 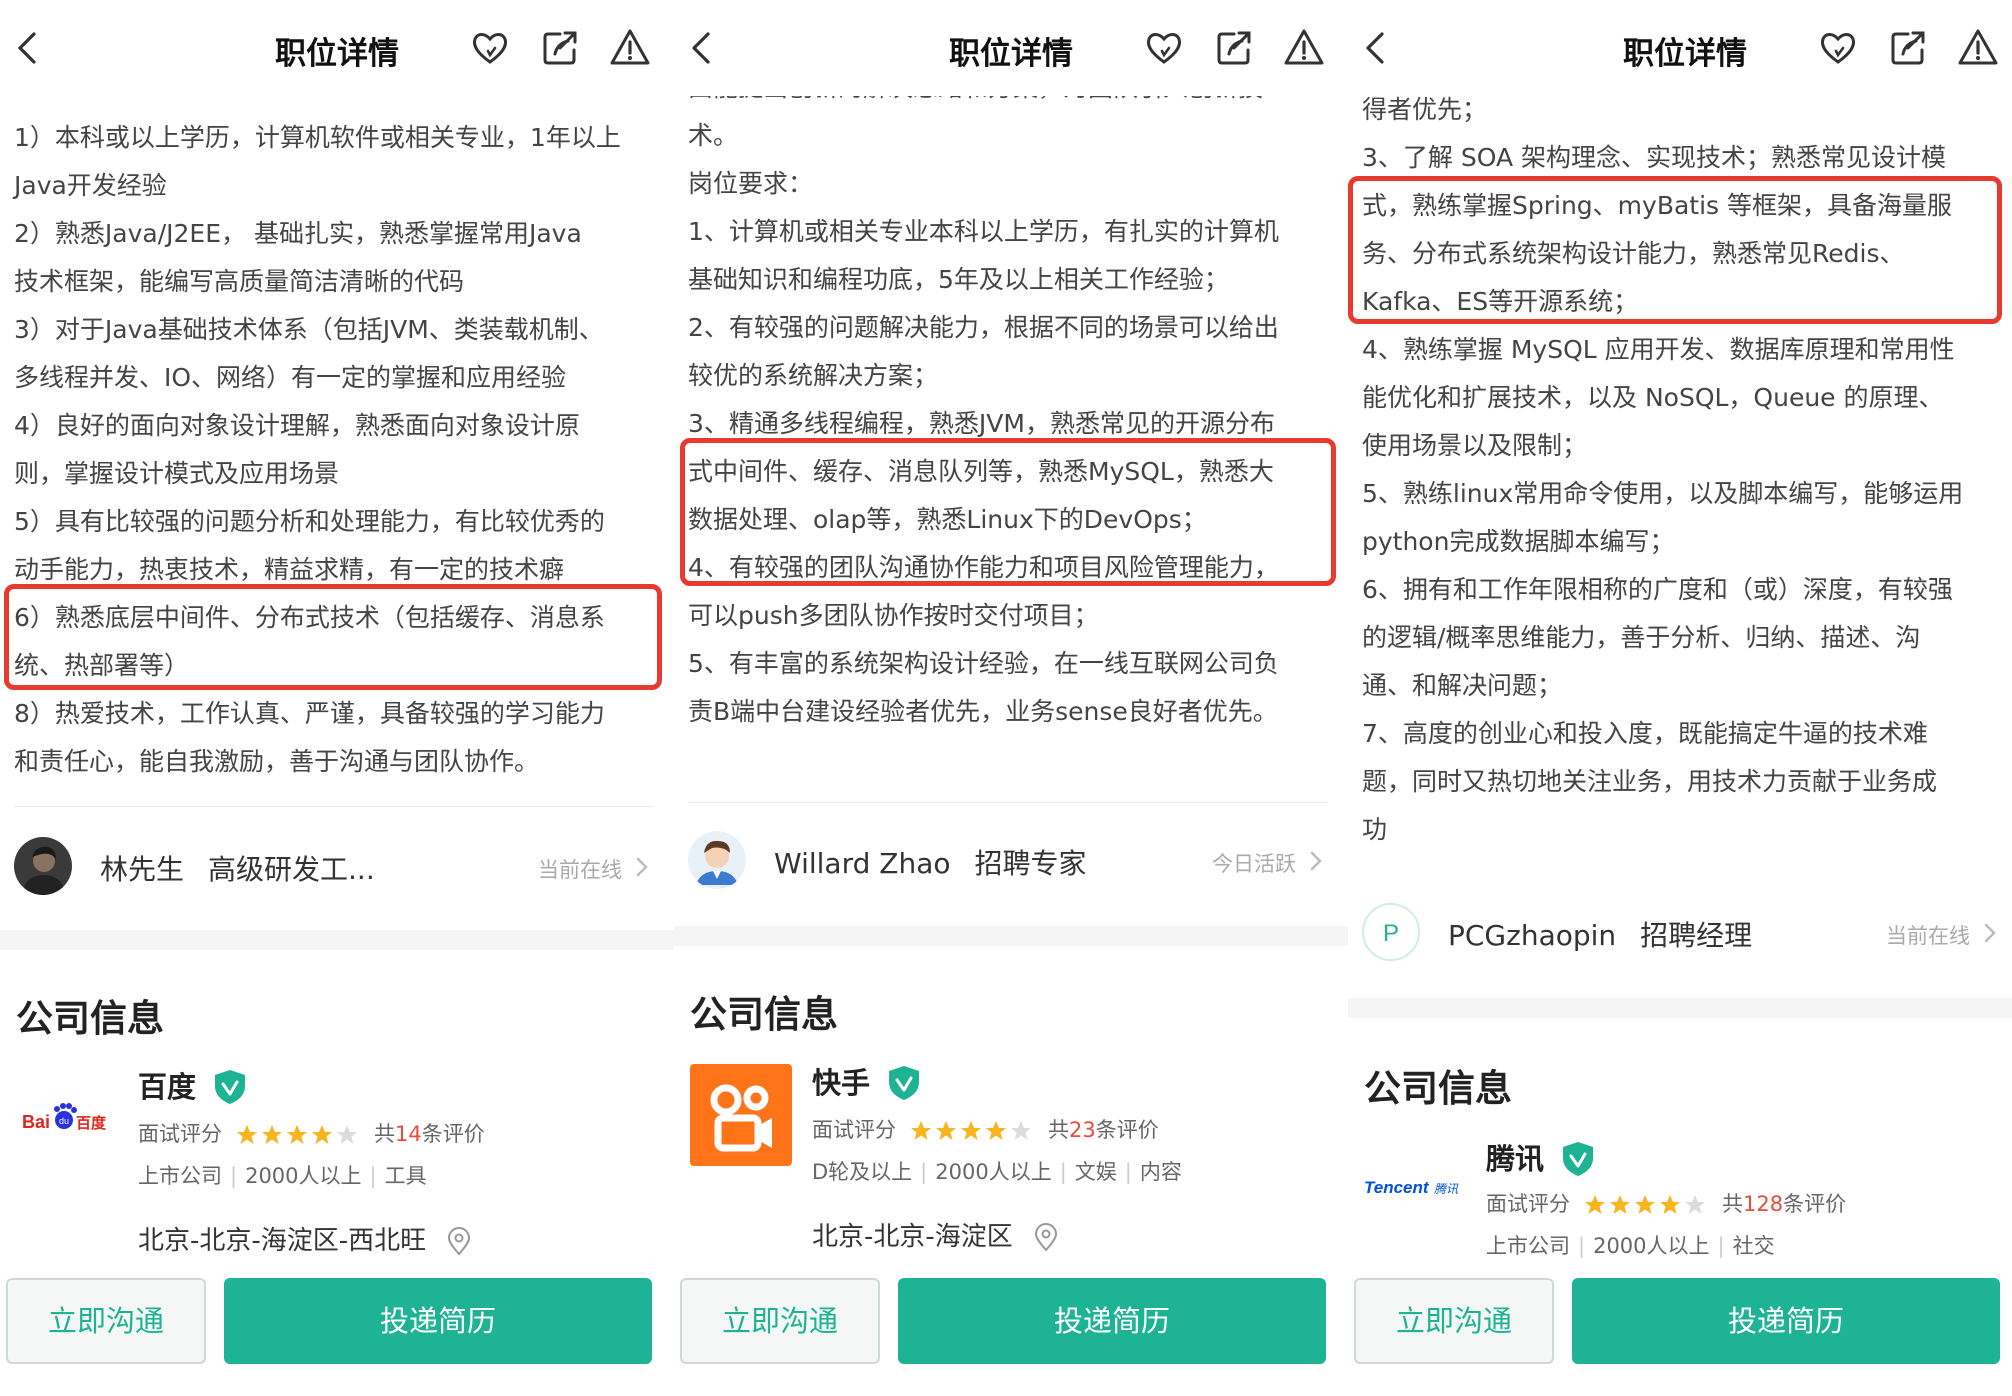 What do you see at coordinates (893, 615) in the screenshot?
I see `desc-line: 可以push多团队协作按时交付项目；` at bounding box center [893, 615].